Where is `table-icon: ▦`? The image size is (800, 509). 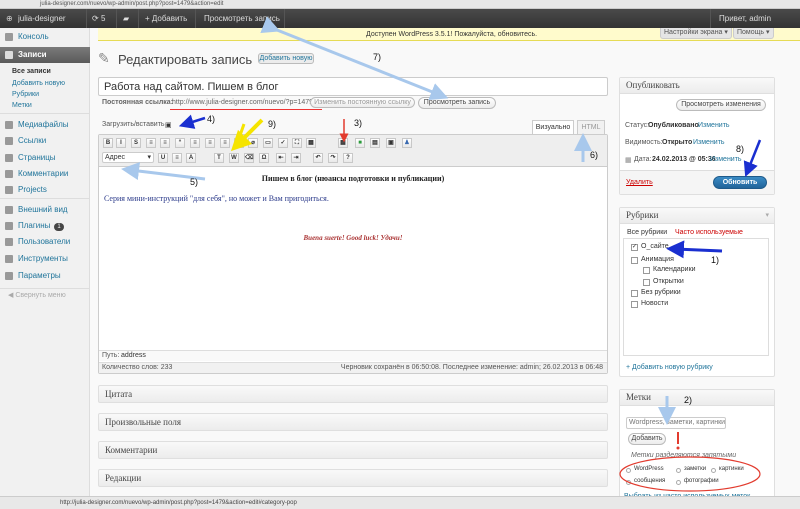 table-icon: ▦ is located at coordinates (343, 143).